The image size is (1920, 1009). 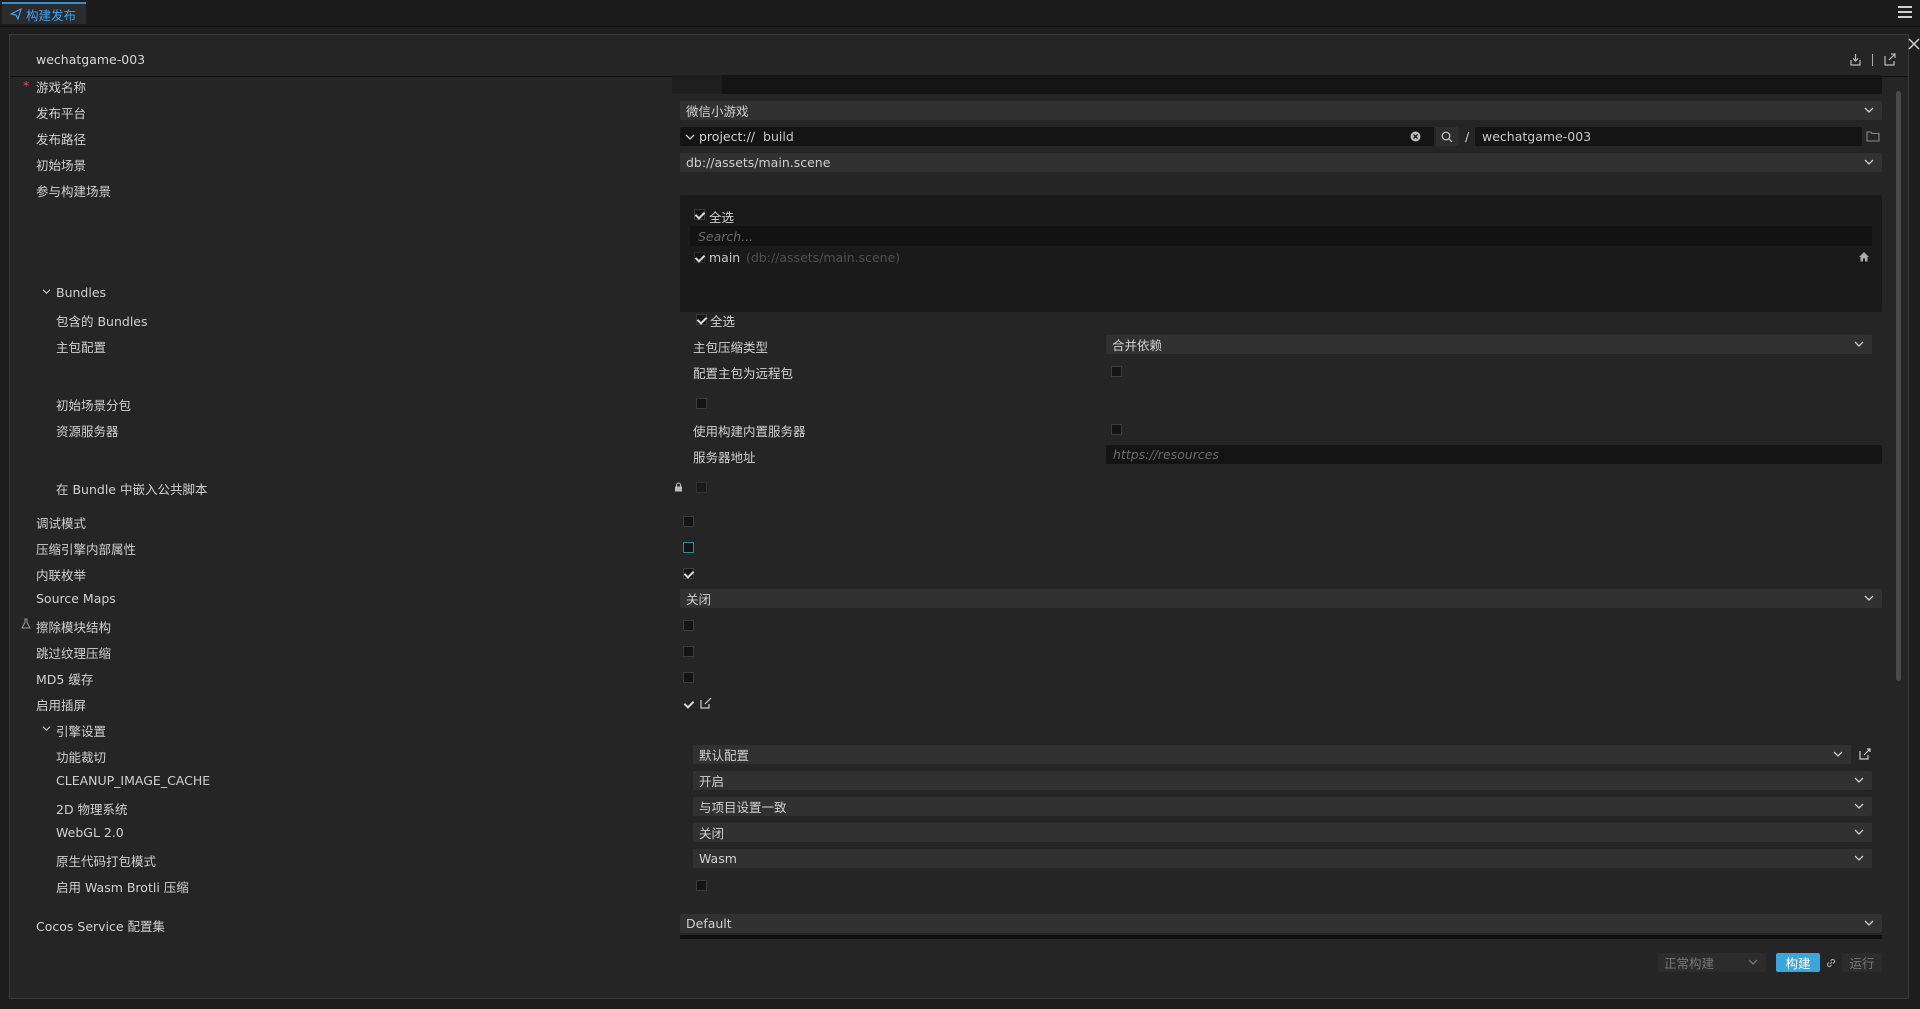 What do you see at coordinates (727, 136) in the screenshot?
I see `protocol-select: project://` at bounding box center [727, 136].